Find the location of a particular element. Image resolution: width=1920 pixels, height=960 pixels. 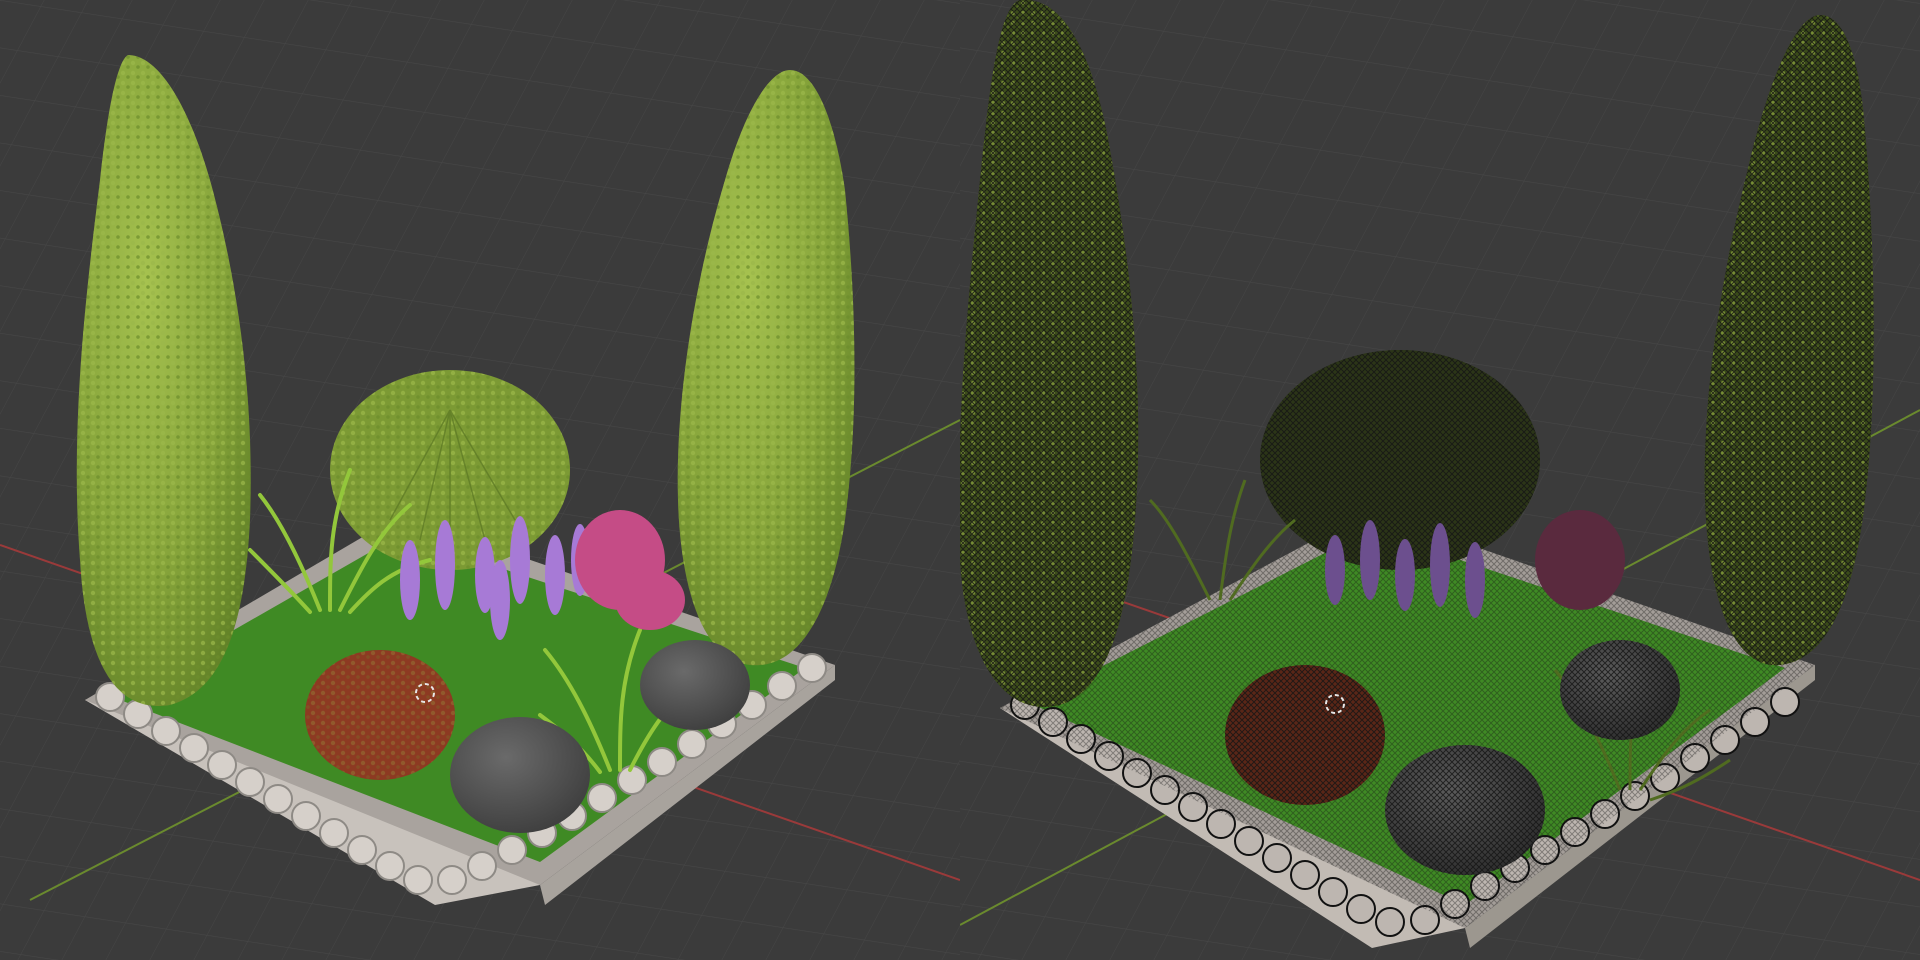

rock-front is located at coordinates (520, 775).